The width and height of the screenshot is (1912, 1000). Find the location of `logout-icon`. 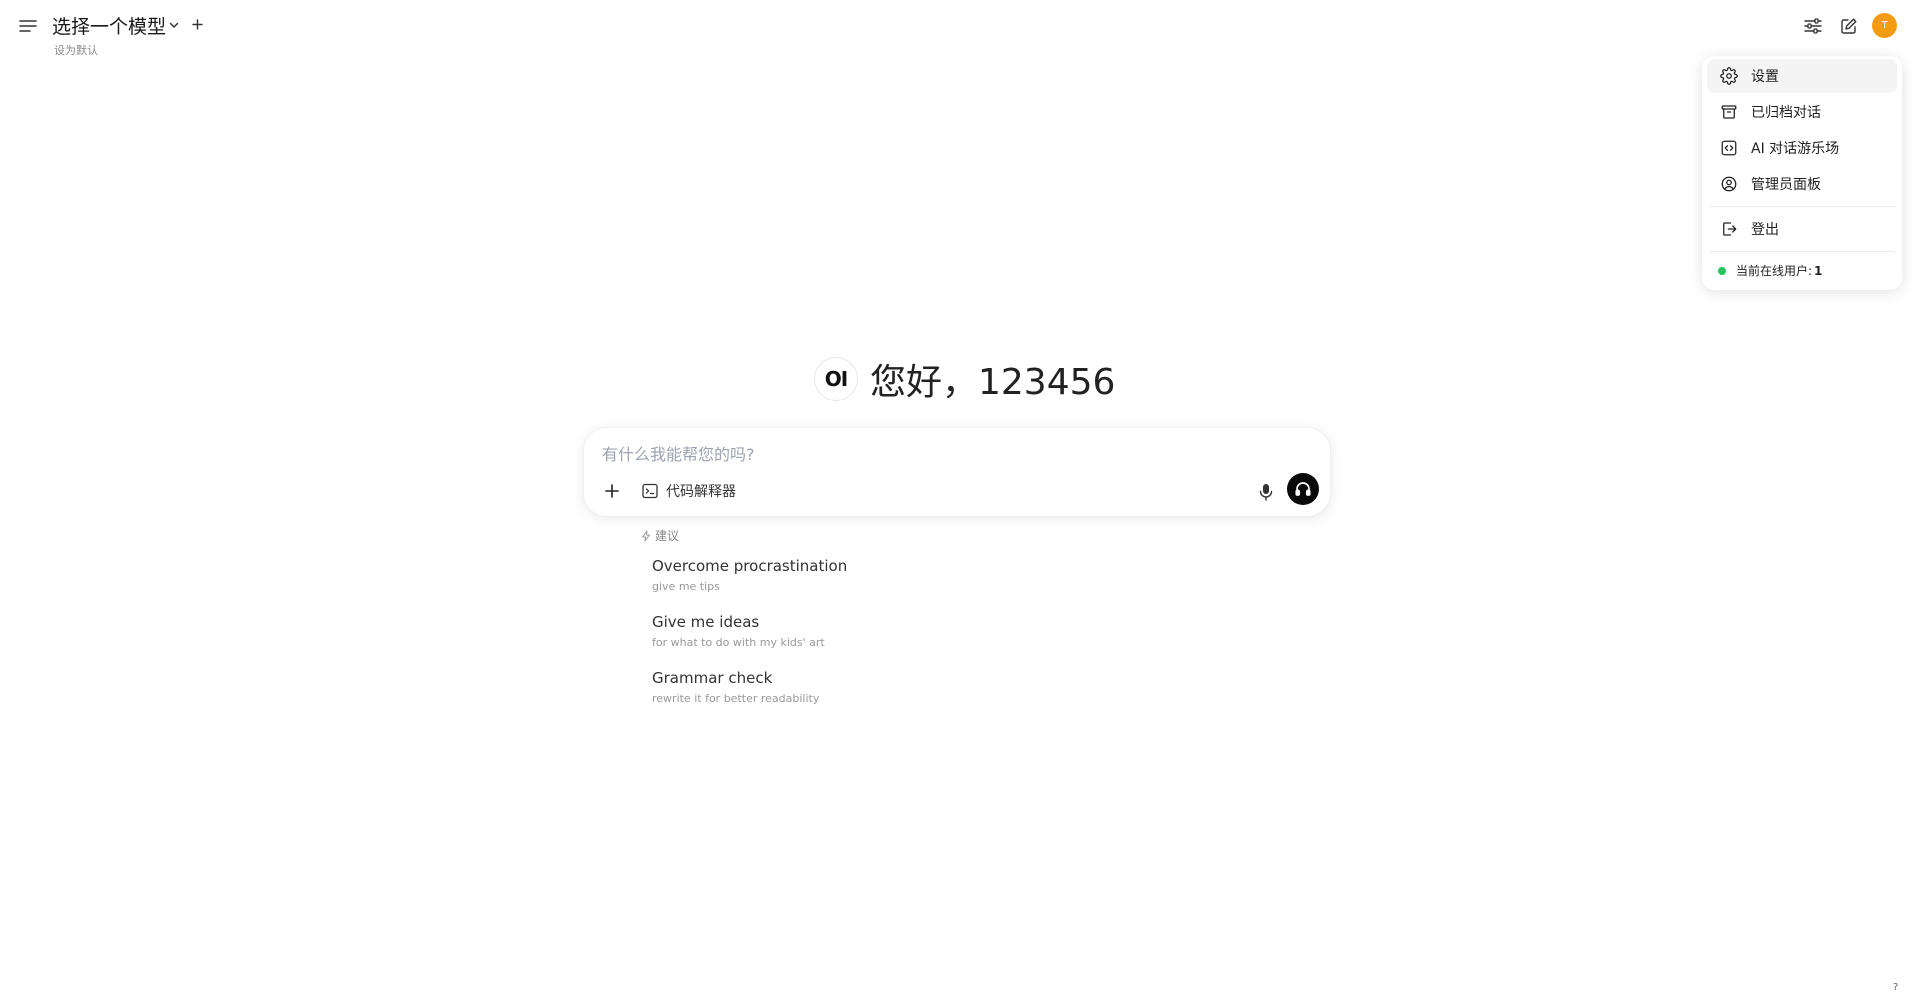

logout-icon is located at coordinates (1729, 229).